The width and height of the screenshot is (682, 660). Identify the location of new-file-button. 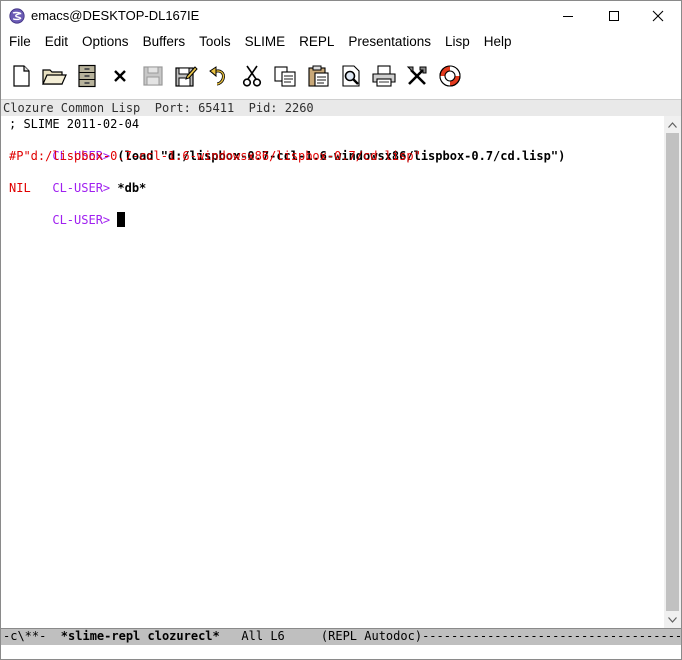
(21, 76).